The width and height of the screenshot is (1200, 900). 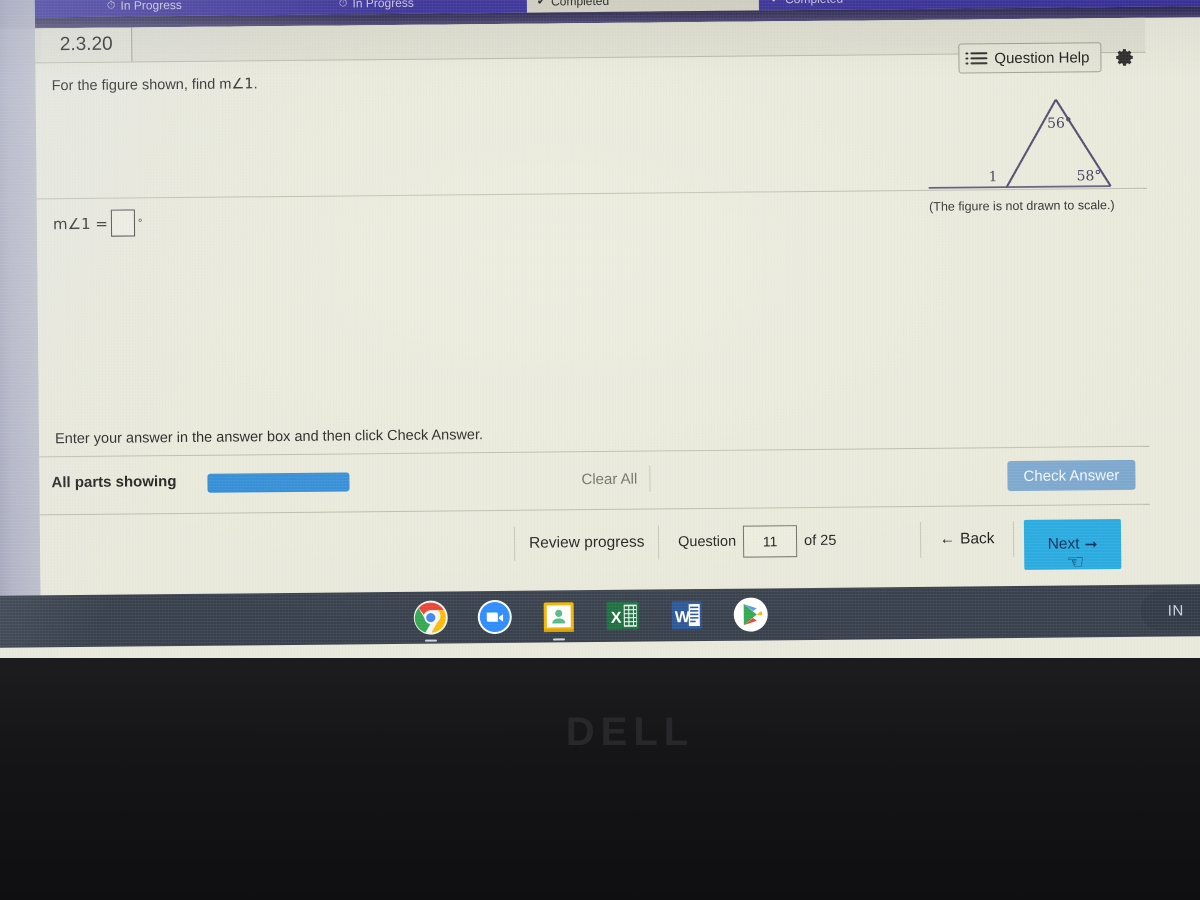 I want to click on help-toolbar: Question Help, so click(x=1047, y=58).